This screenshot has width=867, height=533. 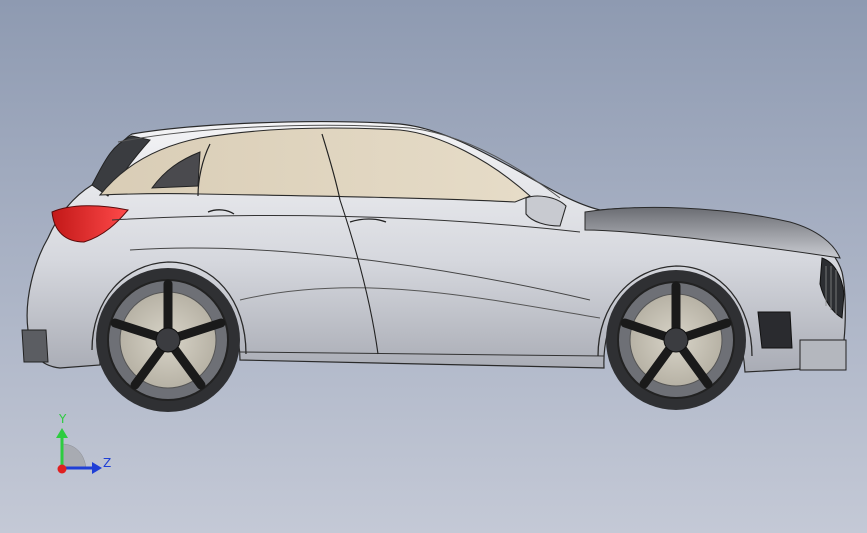 What do you see at coordinates (62, 469) in the screenshot?
I see `x-axis-dot-icon` at bounding box center [62, 469].